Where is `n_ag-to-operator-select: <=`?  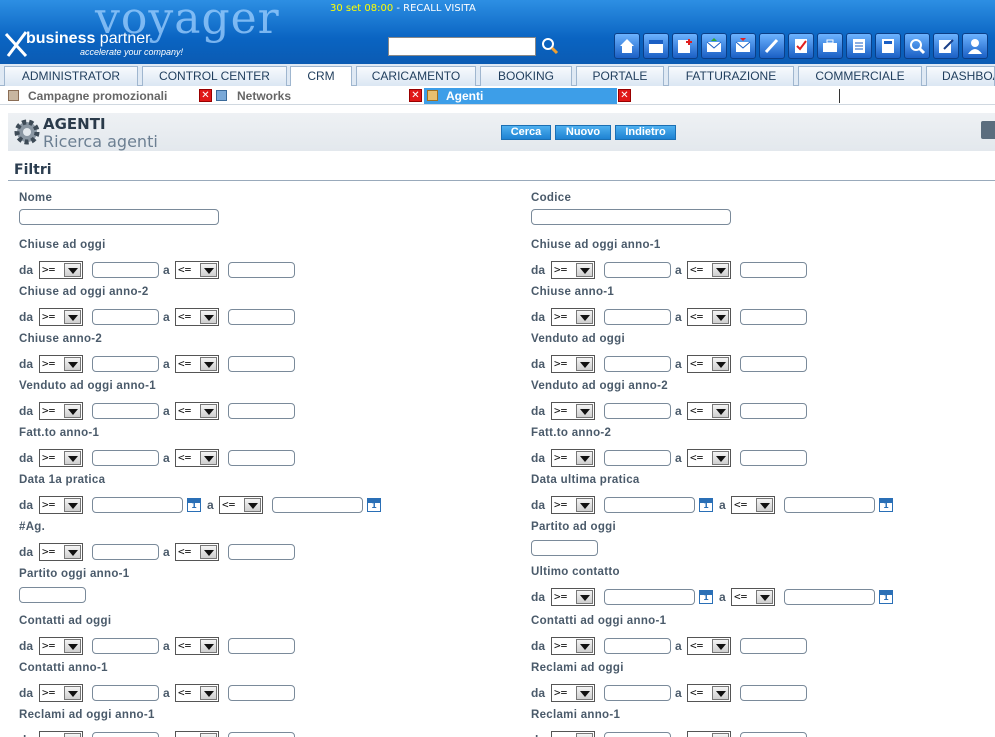 n_ag-to-operator-select: <= is located at coordinates (197, 552).